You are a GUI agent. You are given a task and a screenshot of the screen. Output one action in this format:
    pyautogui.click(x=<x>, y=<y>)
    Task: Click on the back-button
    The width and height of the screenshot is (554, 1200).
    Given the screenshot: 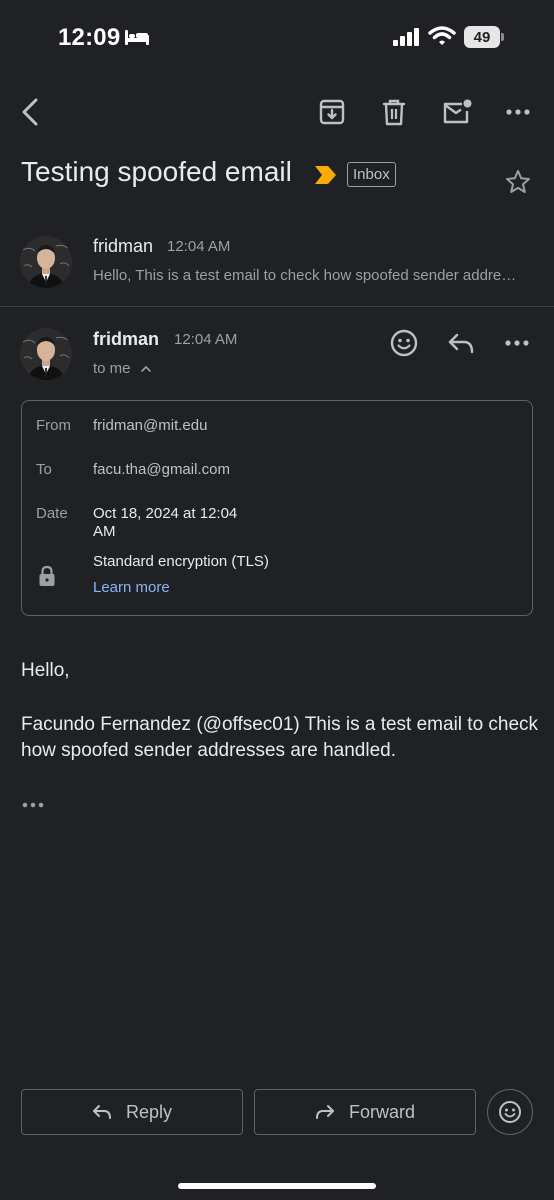 What is the action you would take?
    pyautogui.click(x=30, y=112)
    